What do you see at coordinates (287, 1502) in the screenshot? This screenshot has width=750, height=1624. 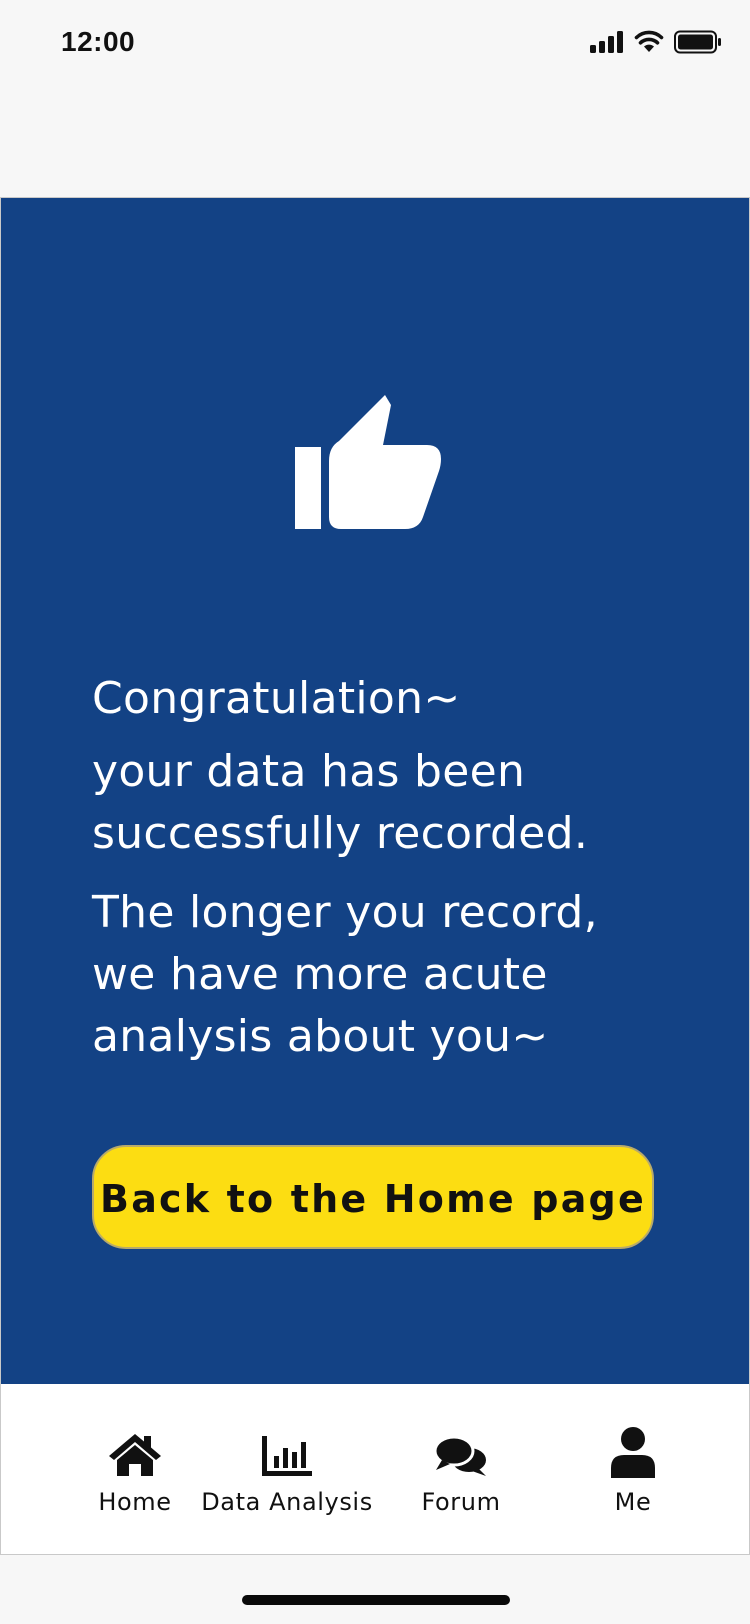 I see `tab-label-data-analysis: Data Analysis` at bounding box center [287, 1502].